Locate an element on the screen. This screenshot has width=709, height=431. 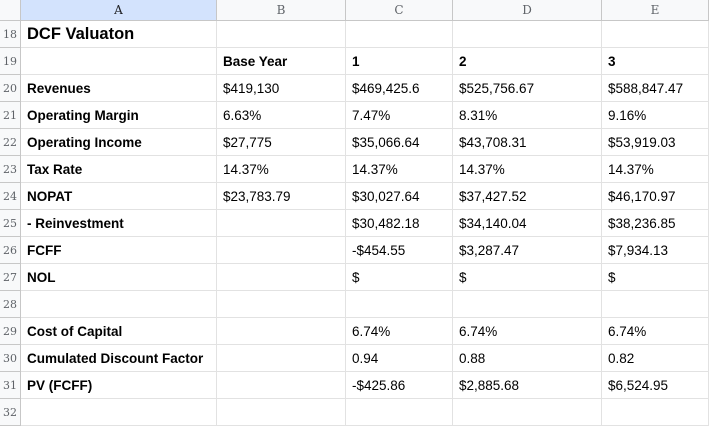
cell: 6.63% is located at coordinates (281, 115).